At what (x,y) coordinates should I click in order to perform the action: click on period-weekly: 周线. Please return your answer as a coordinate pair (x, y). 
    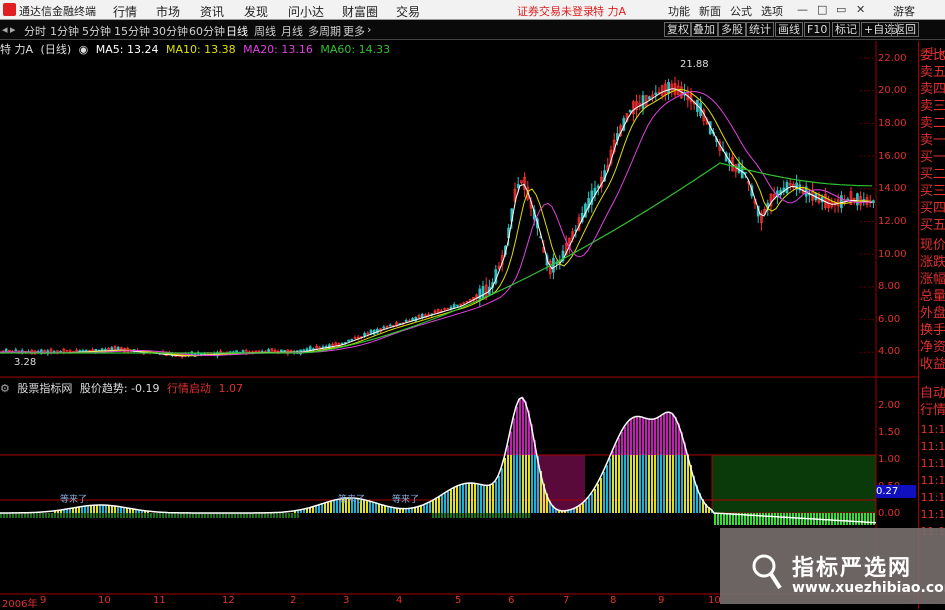
    Looking at the image, I should click on (265, 31).